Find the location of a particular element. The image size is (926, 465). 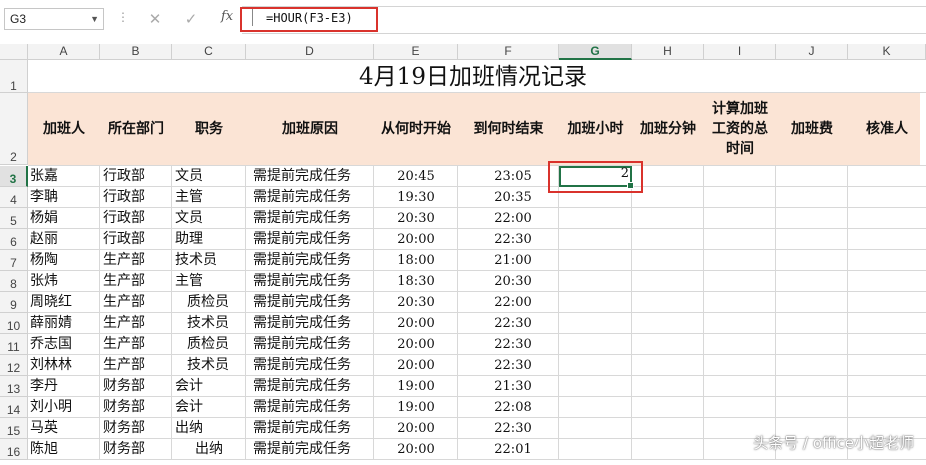

row-header-6: 6 is located at coordinates (14, 239).